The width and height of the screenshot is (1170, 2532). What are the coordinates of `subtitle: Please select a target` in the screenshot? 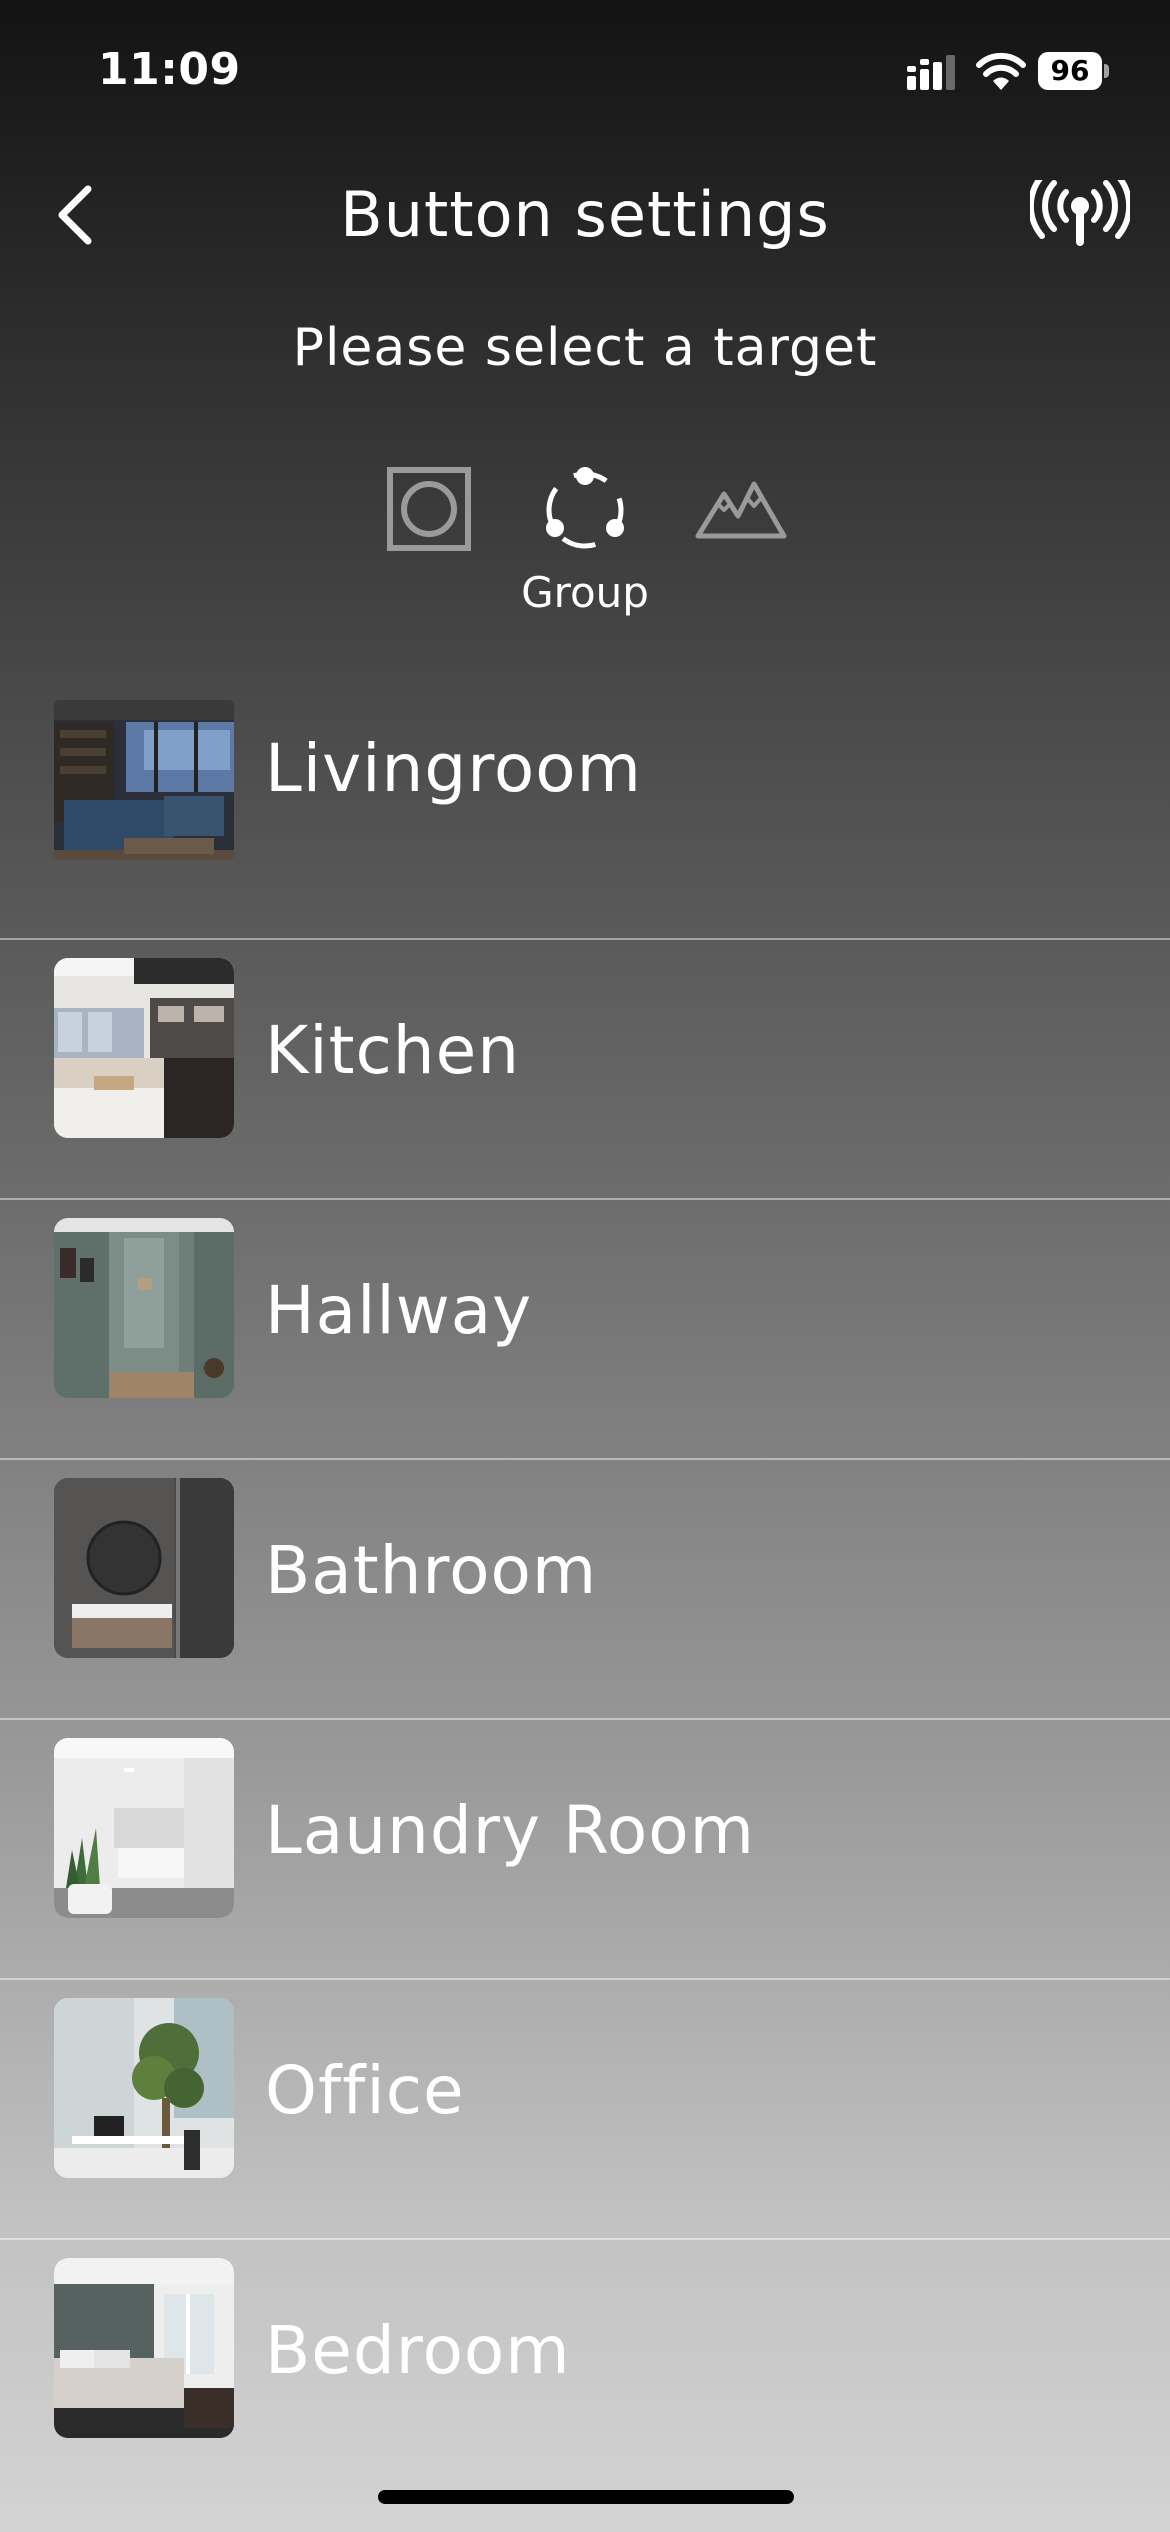 It's located at (585, 348).